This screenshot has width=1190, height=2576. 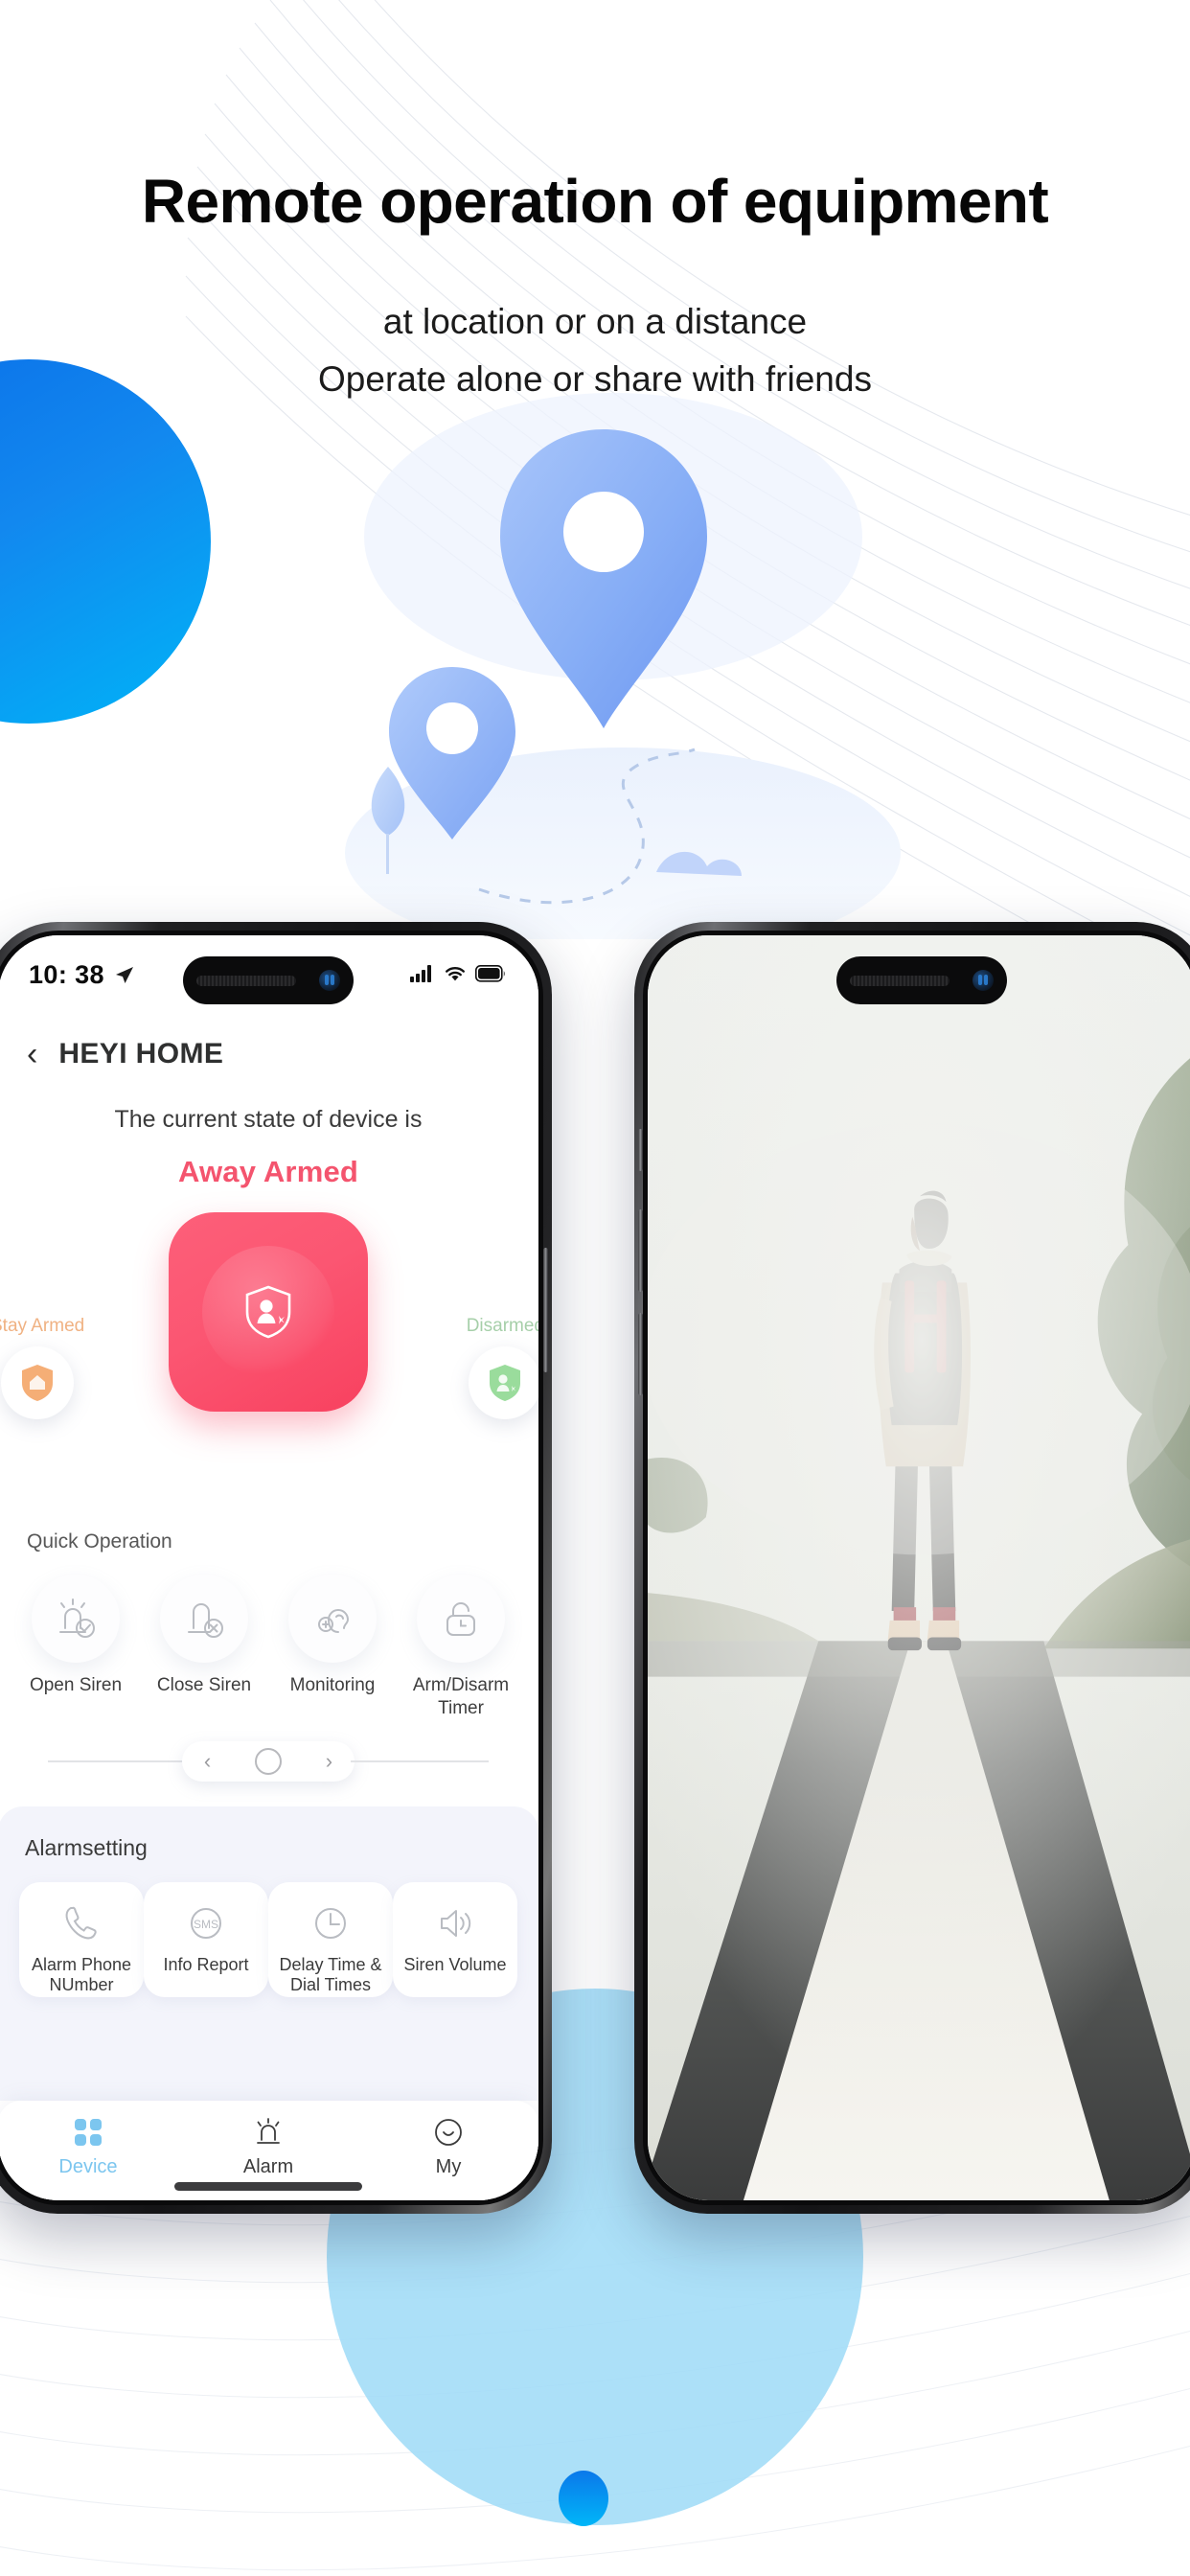 I want to click on arm-controls-row: Stay Armed, so click(x=269, y=1366).